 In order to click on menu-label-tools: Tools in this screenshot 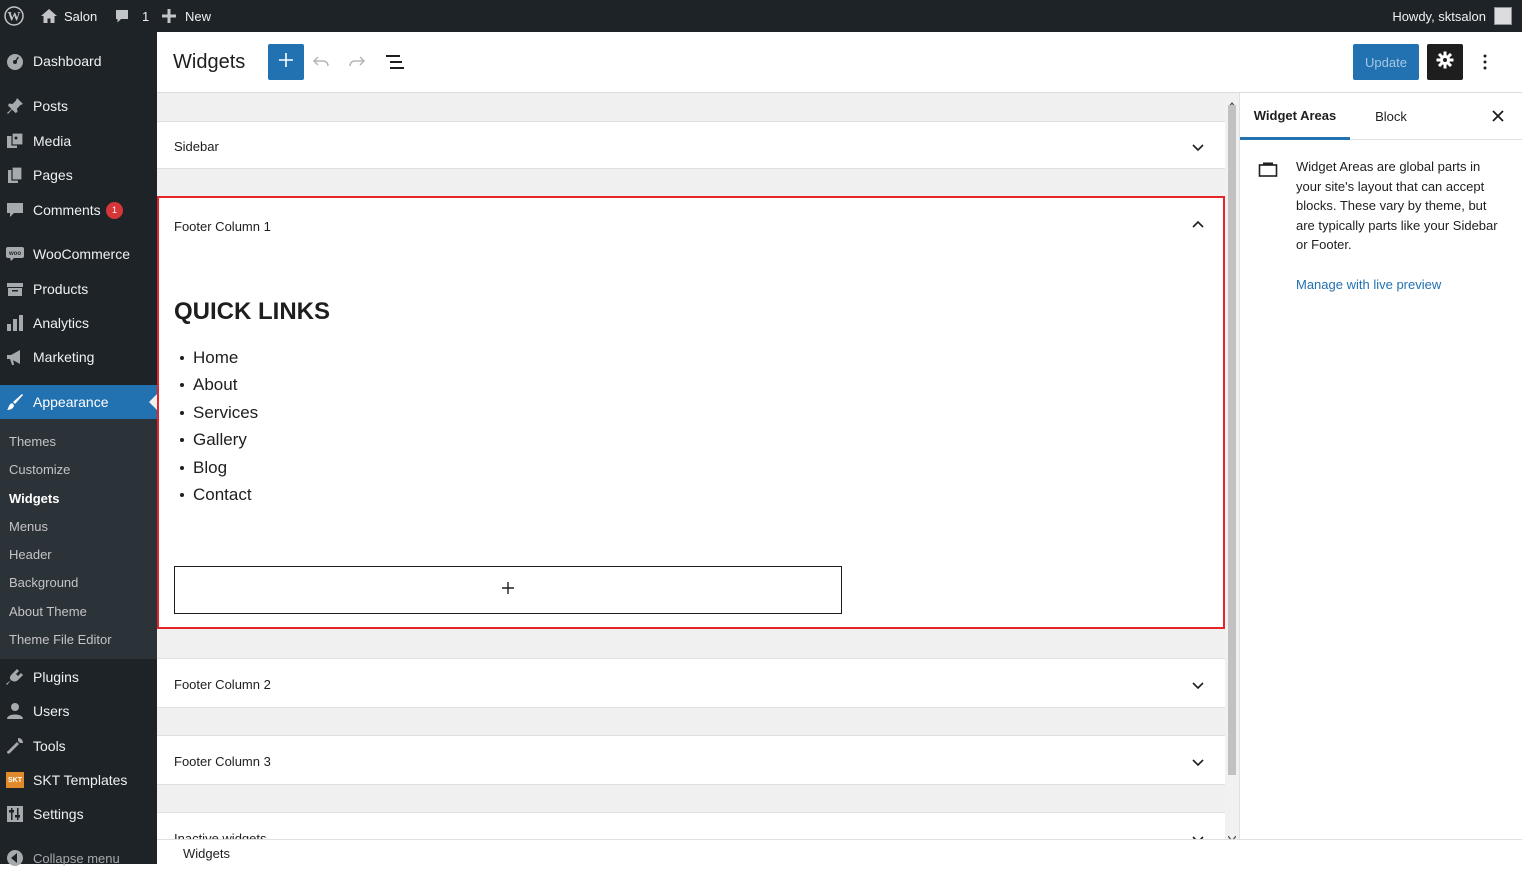, I will do `click(49, 746)`.